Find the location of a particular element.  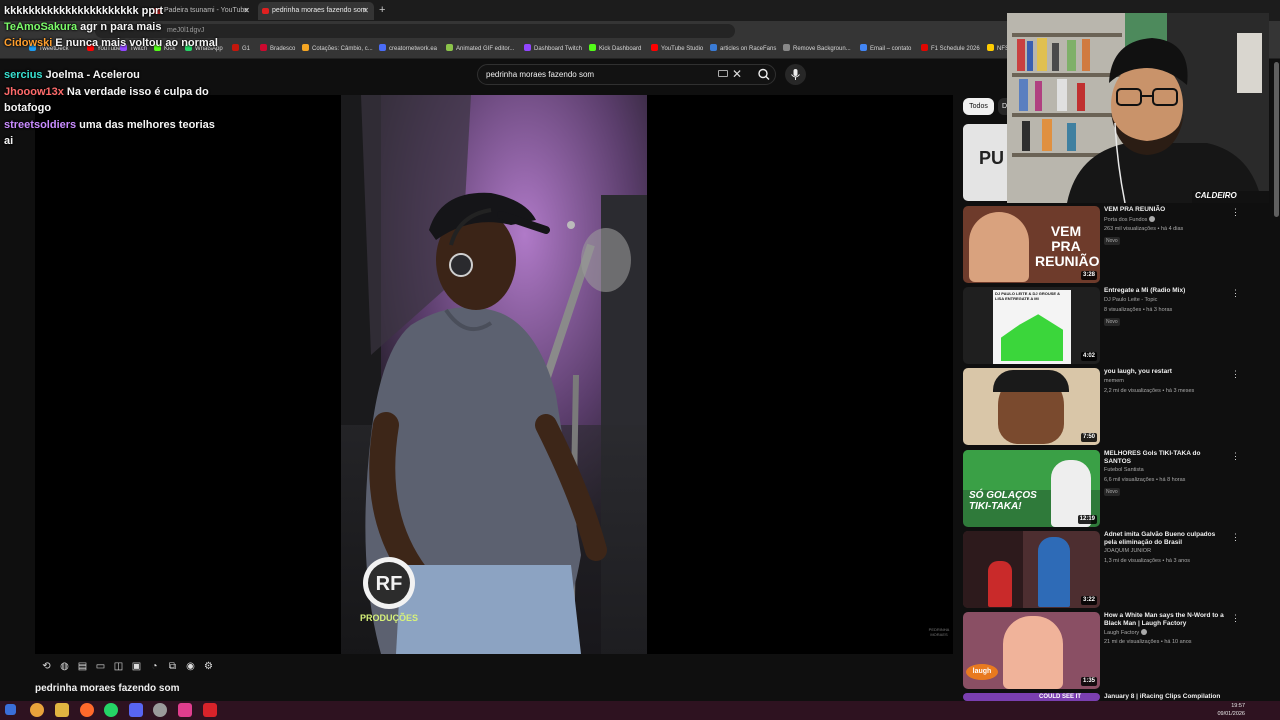

bookmark-label: Dashboard Twitch is located at coordinates (558, 49).